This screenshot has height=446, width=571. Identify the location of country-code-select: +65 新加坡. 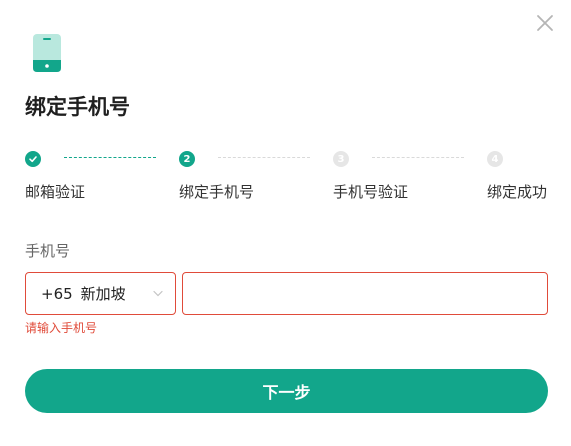
(100, 293).